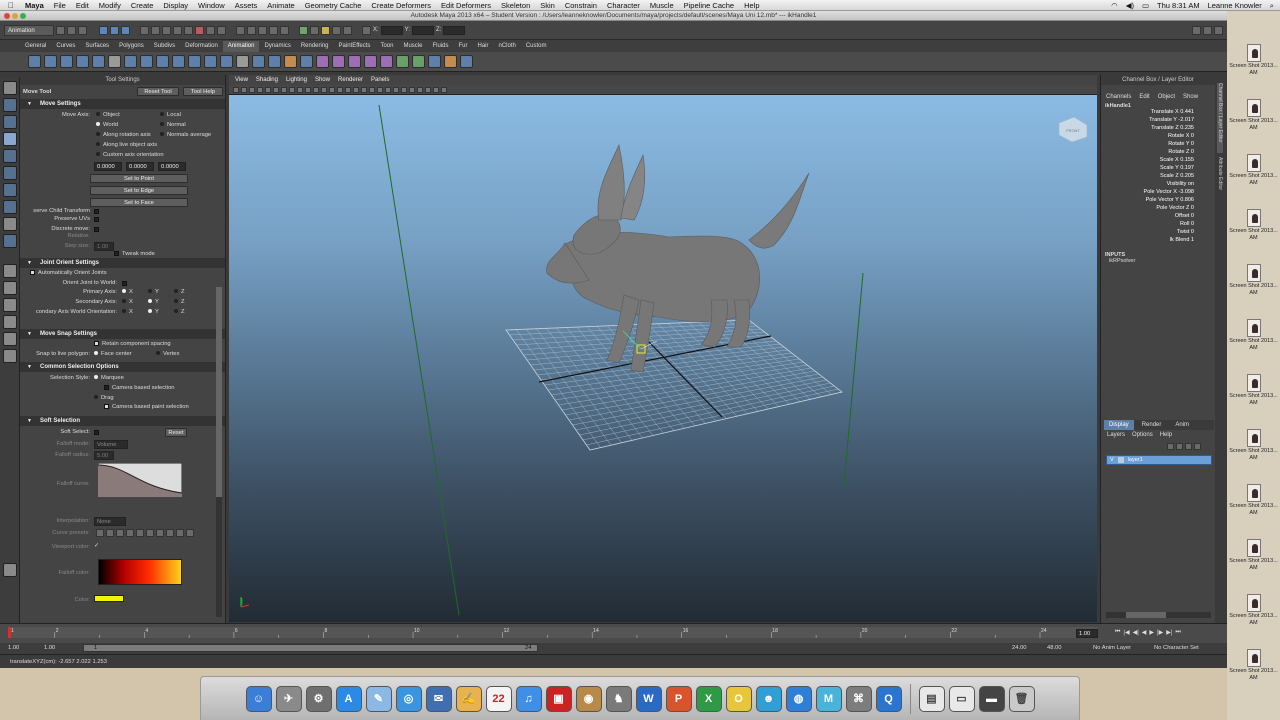 Image resolution: width=1280 pixels, height=720 pixels. Describe the element at coordinates (318, 698) in the screenshot. I see `system-preferences-icon: ⚙` at that location.